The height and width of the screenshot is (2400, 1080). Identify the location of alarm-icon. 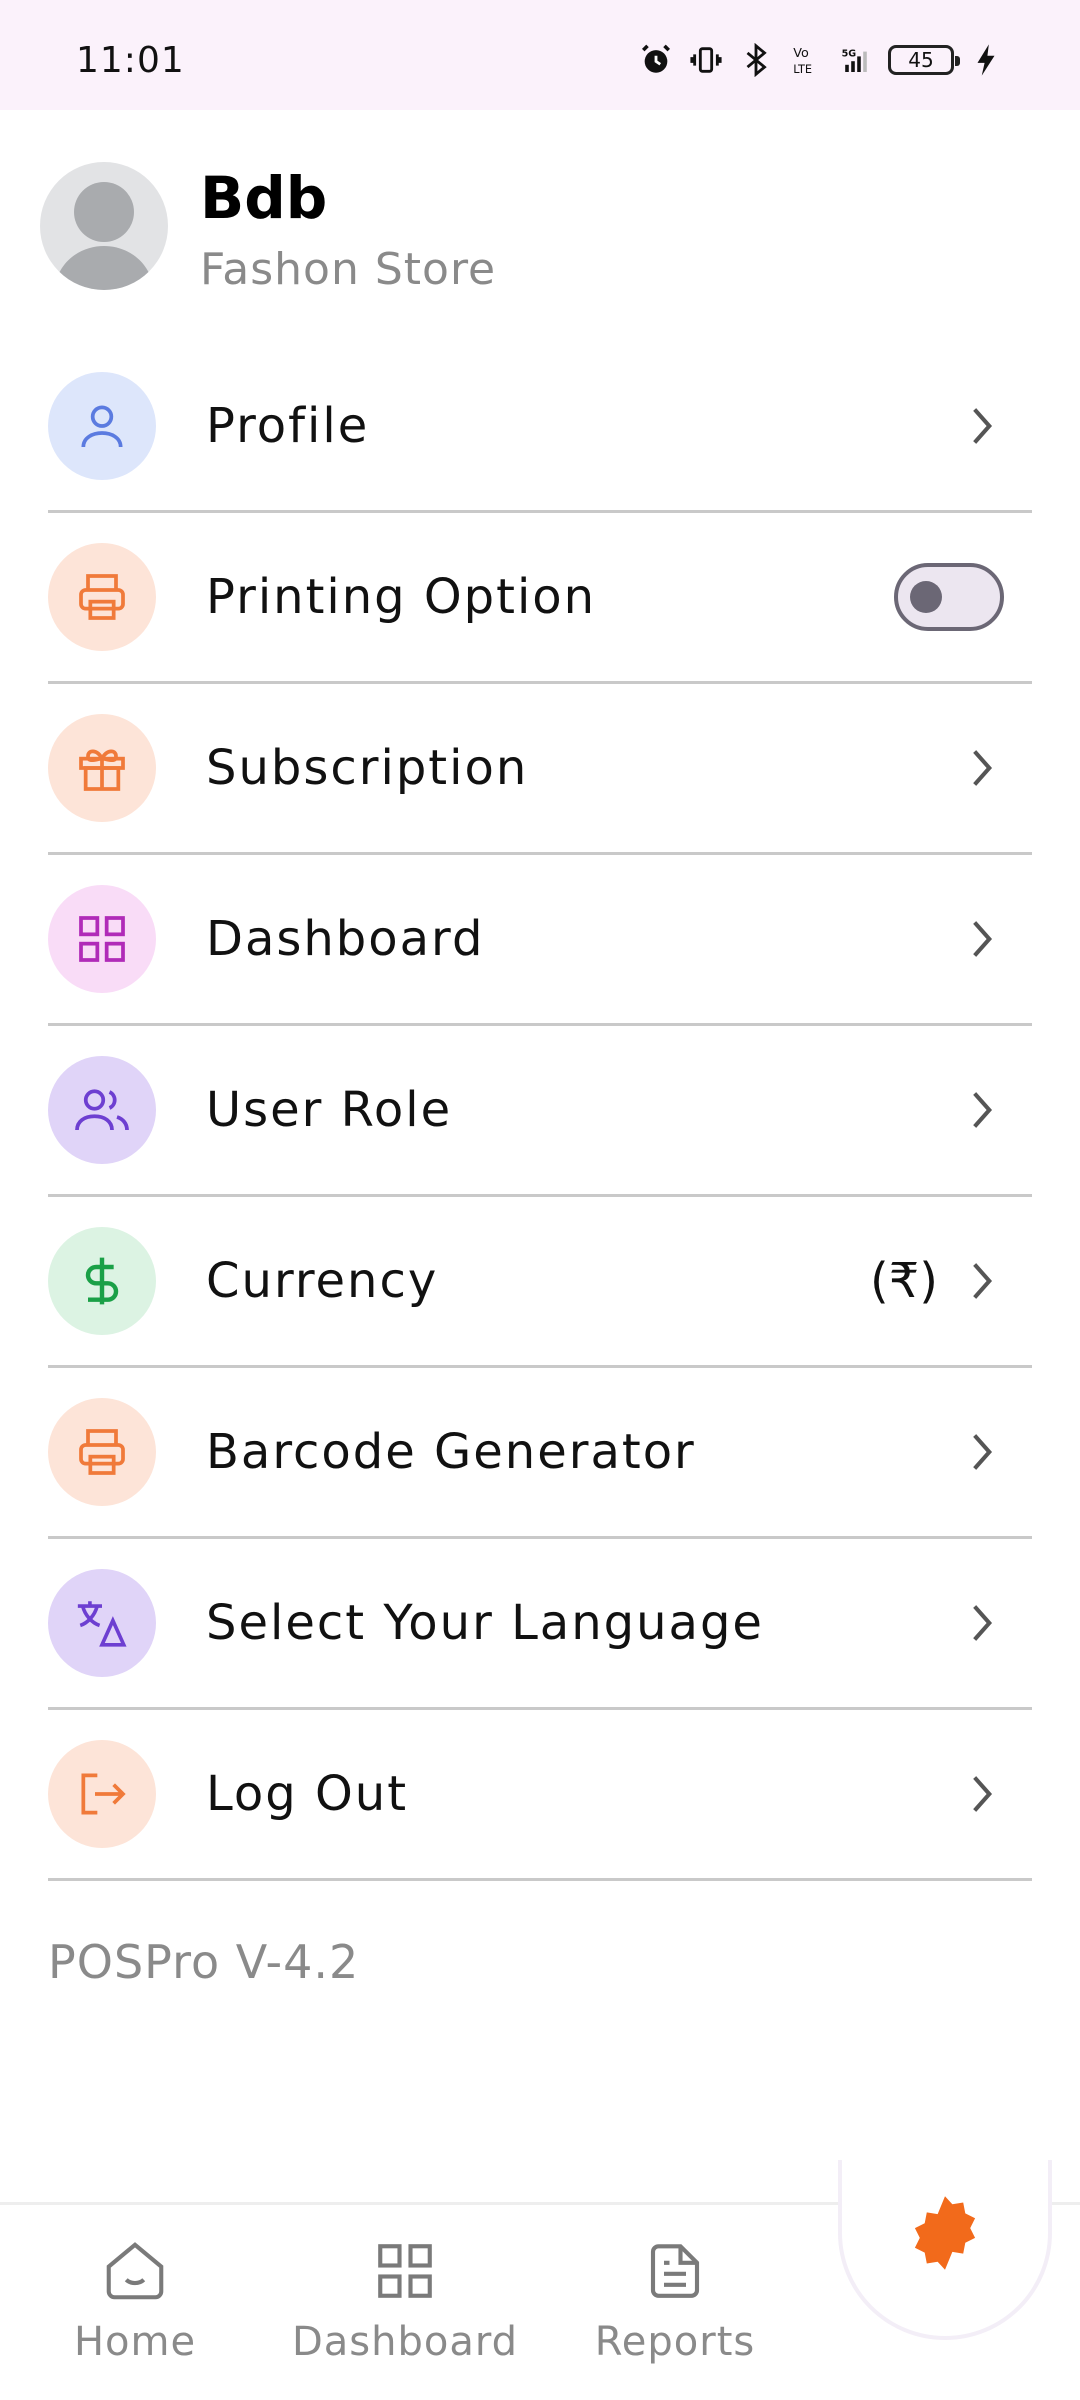
(656, 60).